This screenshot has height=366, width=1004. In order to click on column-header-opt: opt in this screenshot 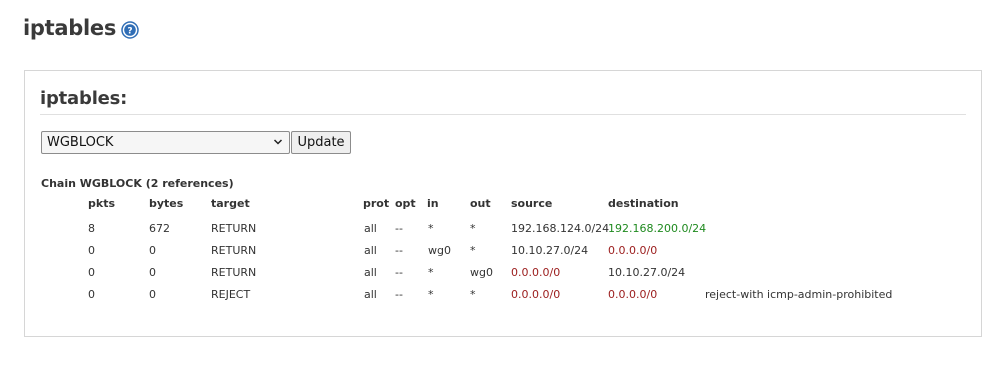, I will do `click(405, 203)`.